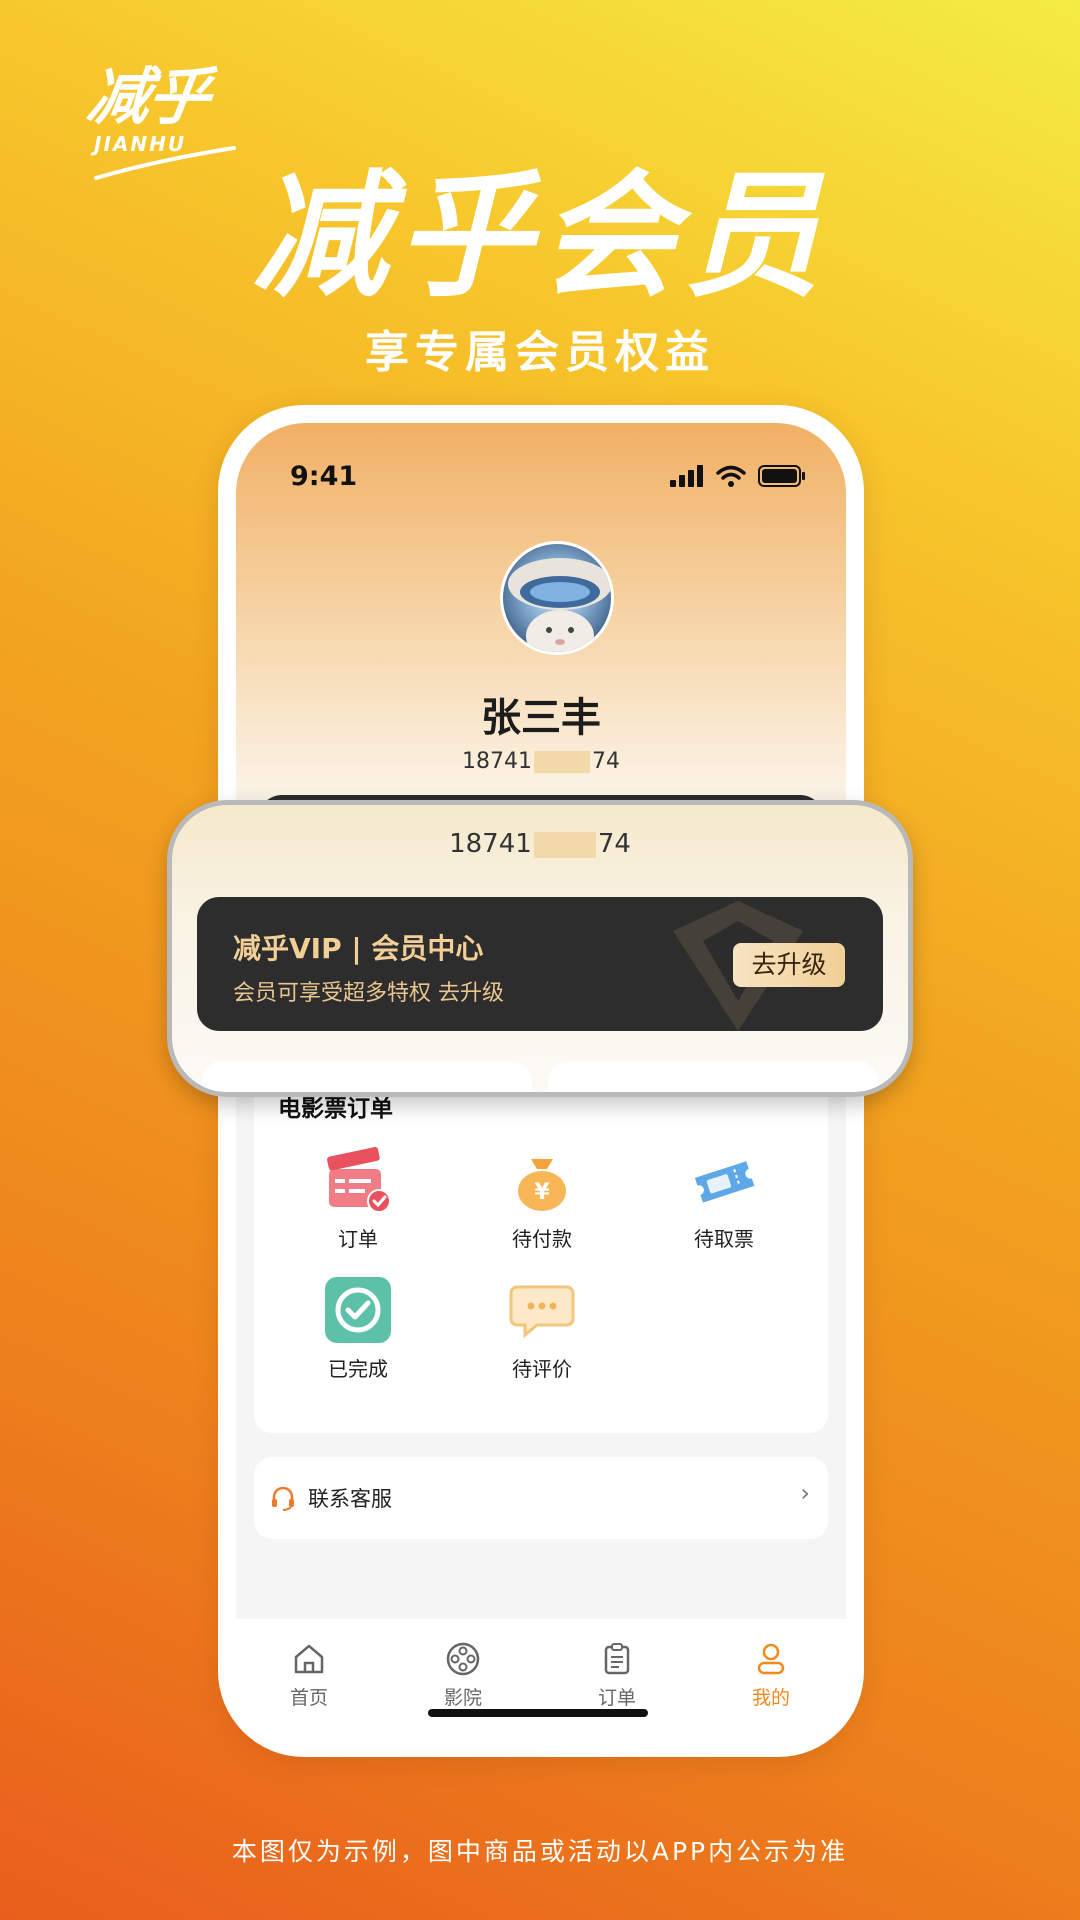  What do you see at coordinates (367, 1076) in the screenshot?
I see `zoom-card-stub-left` at bounding box center [367, 1076].